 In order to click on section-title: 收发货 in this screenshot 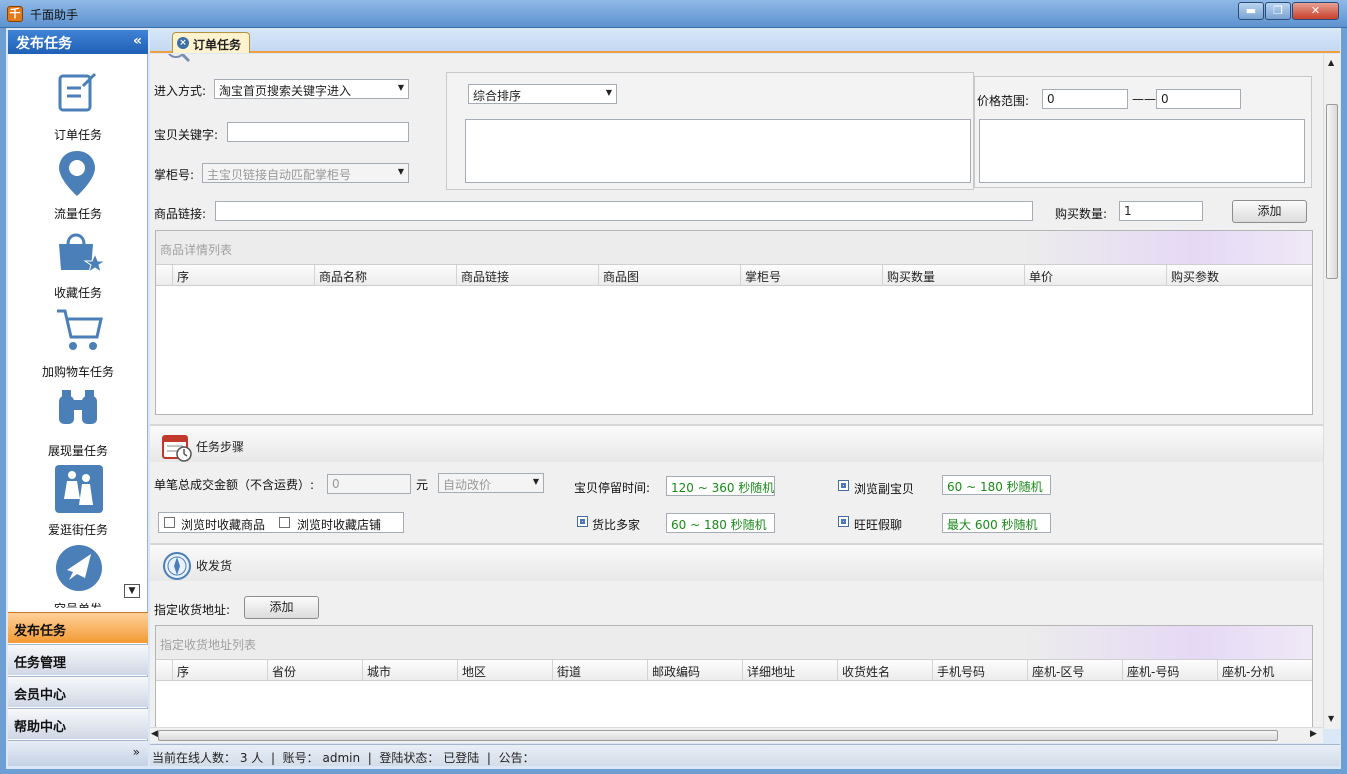, I will do `click(214, 566)`.